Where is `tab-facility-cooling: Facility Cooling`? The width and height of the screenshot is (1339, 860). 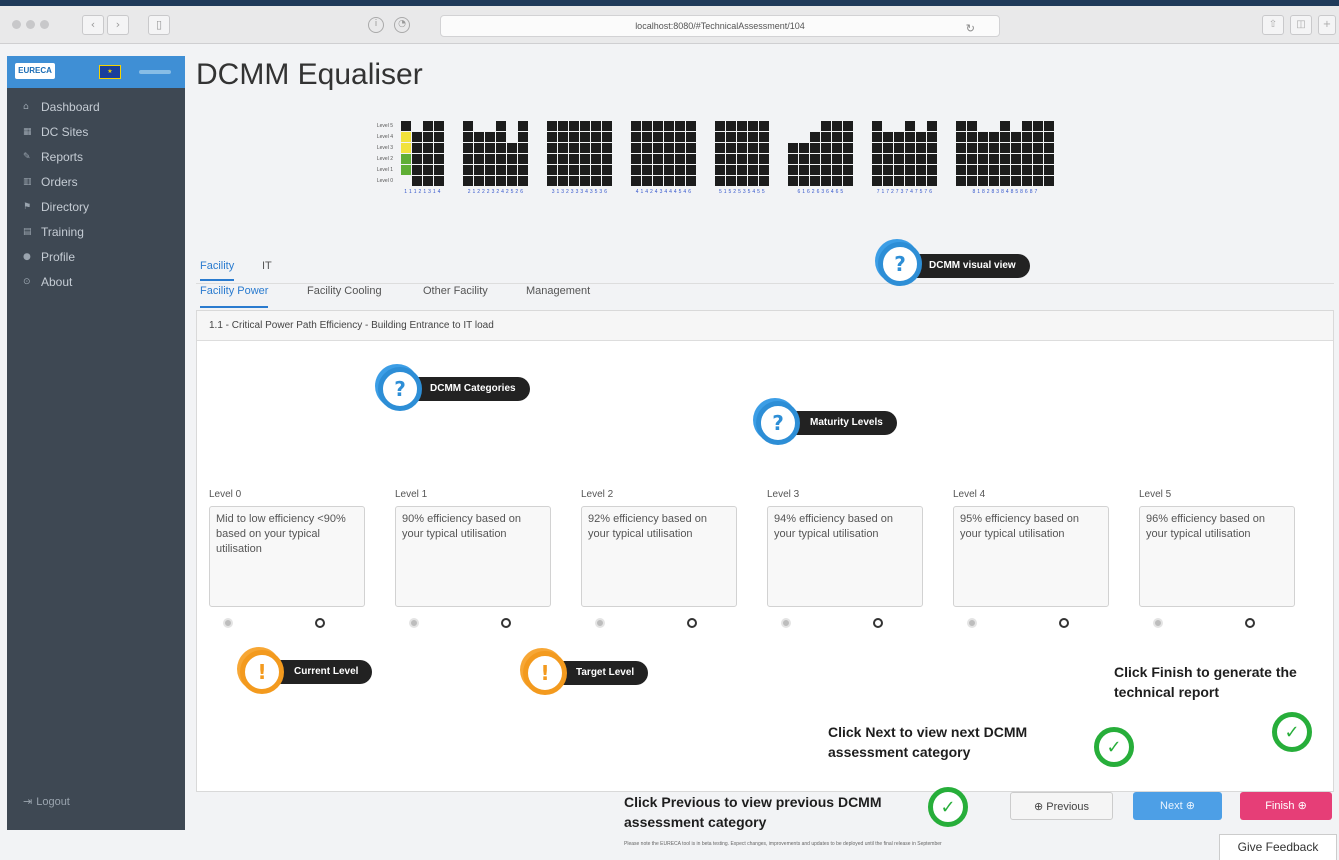 tab-facility-cooling: Facility Cooling is located at coordinates (344, 291).